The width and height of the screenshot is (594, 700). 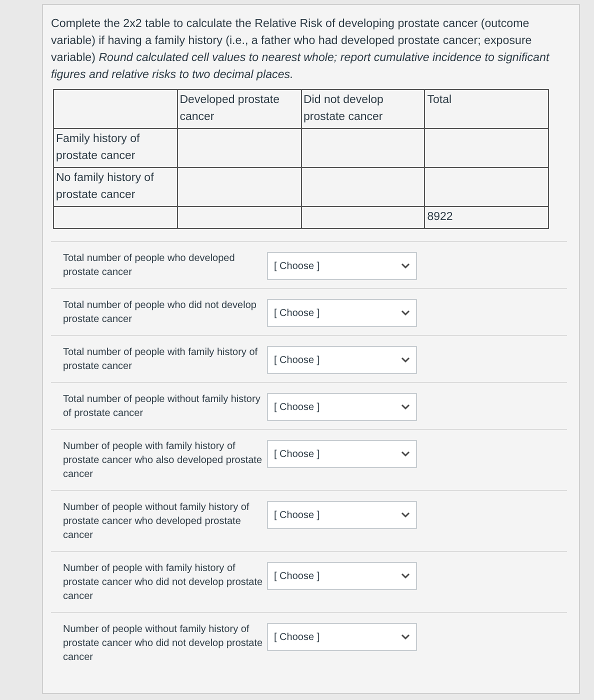 I want to click on table-header-cell: Total, so click(x=486, y=109).